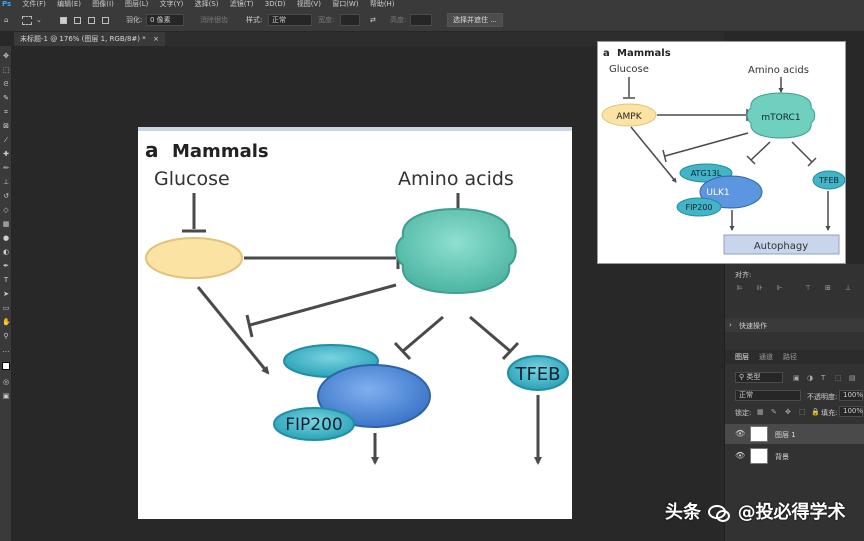 Image resolution: width=864 pixels, height=541 pixels. I want to click on filter-type-icon: T, so click(823, 378).